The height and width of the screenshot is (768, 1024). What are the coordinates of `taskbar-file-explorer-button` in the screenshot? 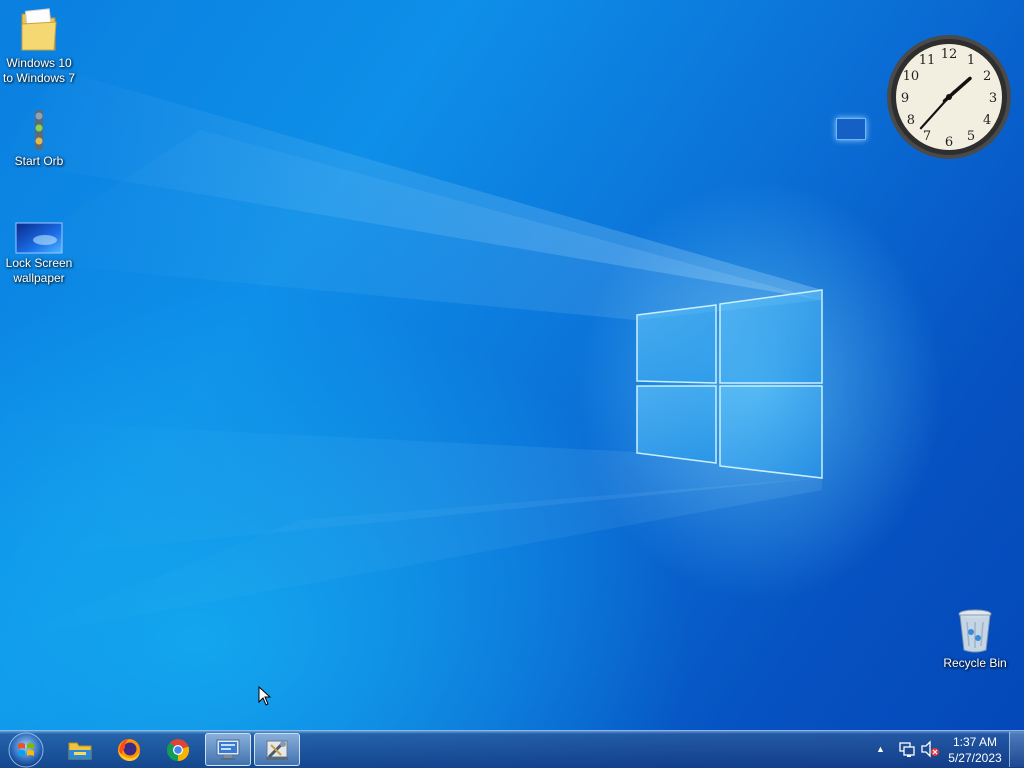 It's located at (80, 749).